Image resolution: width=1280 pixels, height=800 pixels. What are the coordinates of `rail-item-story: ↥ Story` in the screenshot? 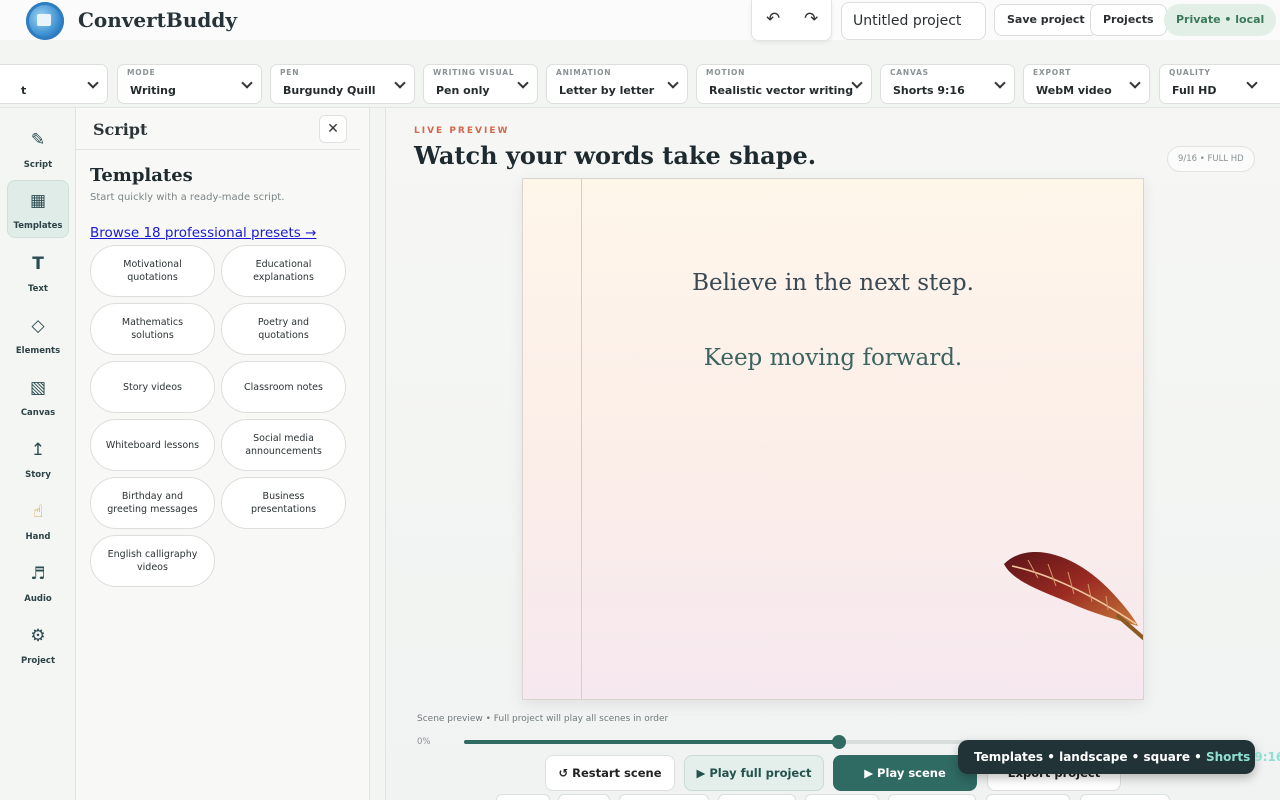 It's located at (38, 459).